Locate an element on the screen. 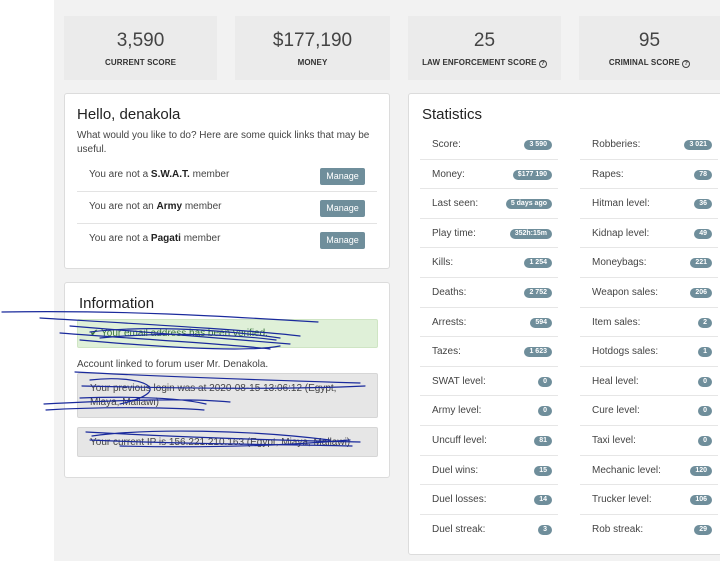 The height and width of the screenshot is (561, 720). stat-label: Moneybags: is located at coordinates (619, 263).